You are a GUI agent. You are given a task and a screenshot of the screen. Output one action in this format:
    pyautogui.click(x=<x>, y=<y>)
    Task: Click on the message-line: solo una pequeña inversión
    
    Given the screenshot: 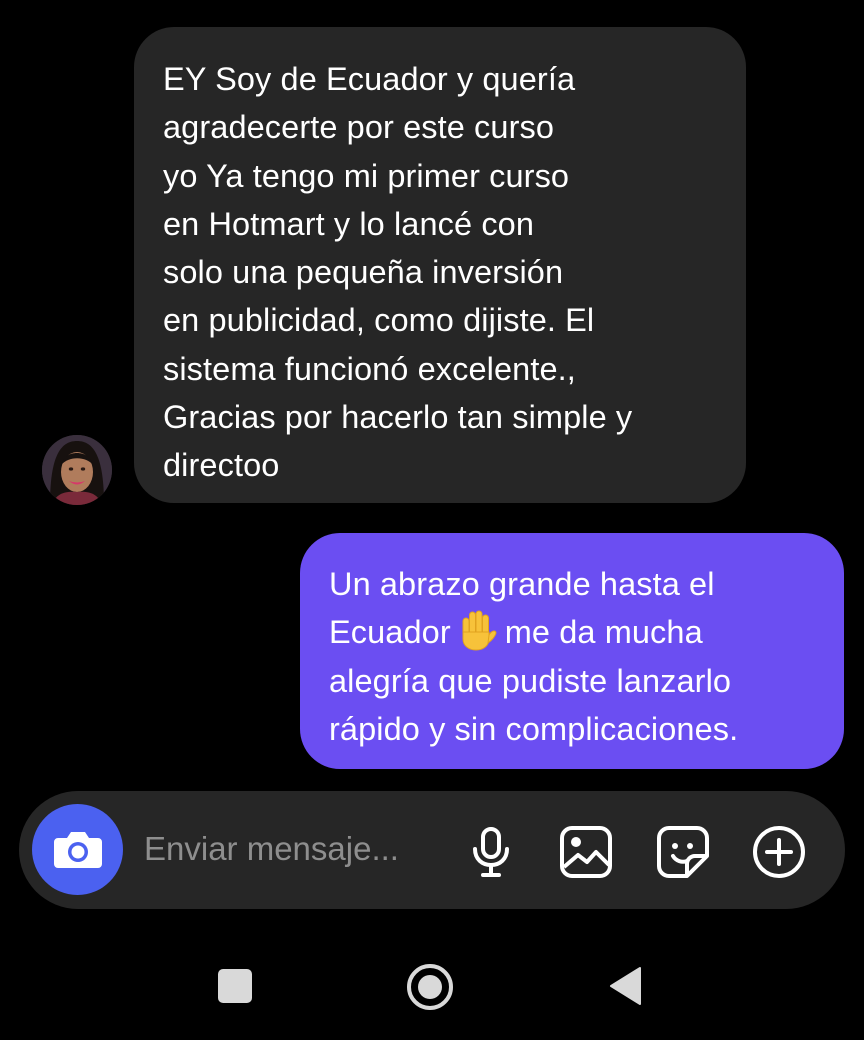 What is the action you would take?
    pyautogui.click(x=363, y=272)
    